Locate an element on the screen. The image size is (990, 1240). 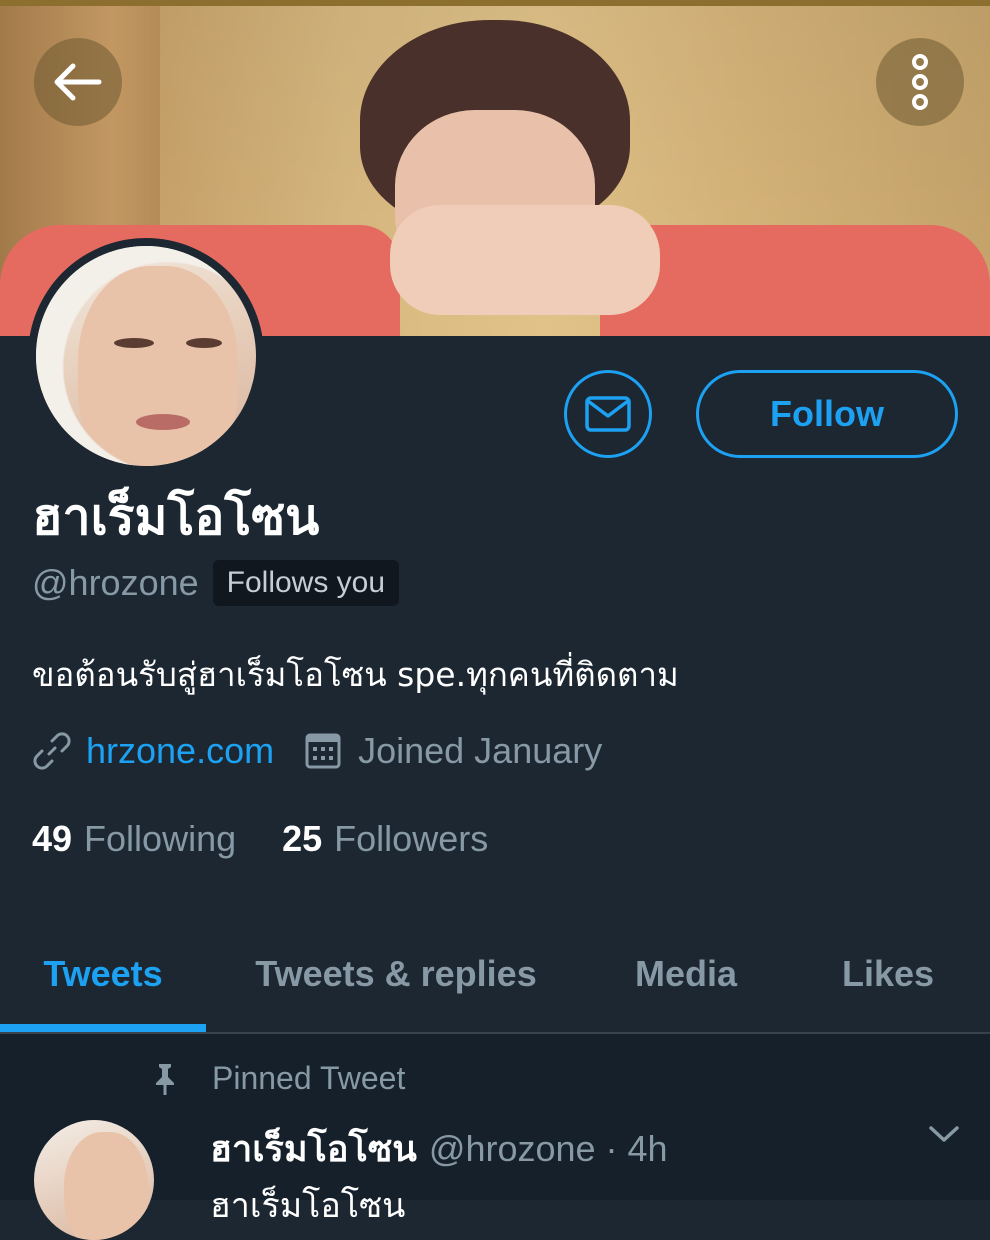
active-tab-indicator is located at coordinates (103, 1028).